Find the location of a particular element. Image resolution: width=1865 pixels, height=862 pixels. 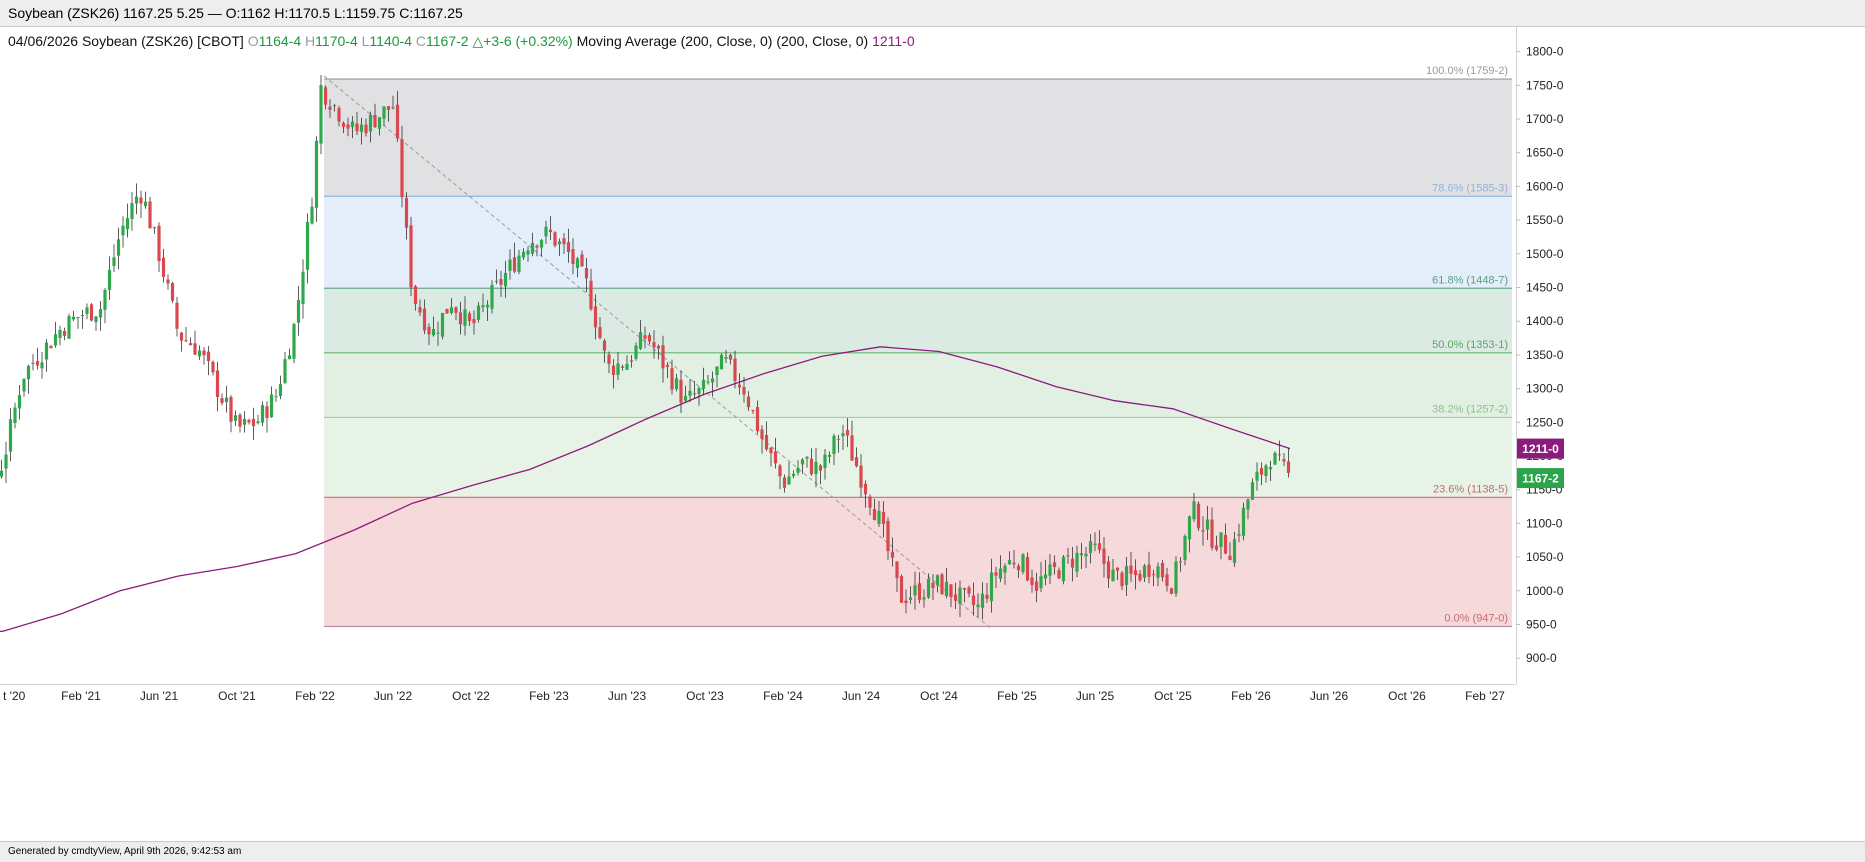

price-tick-label: 900-0 is located at coordinates (1541, 658).